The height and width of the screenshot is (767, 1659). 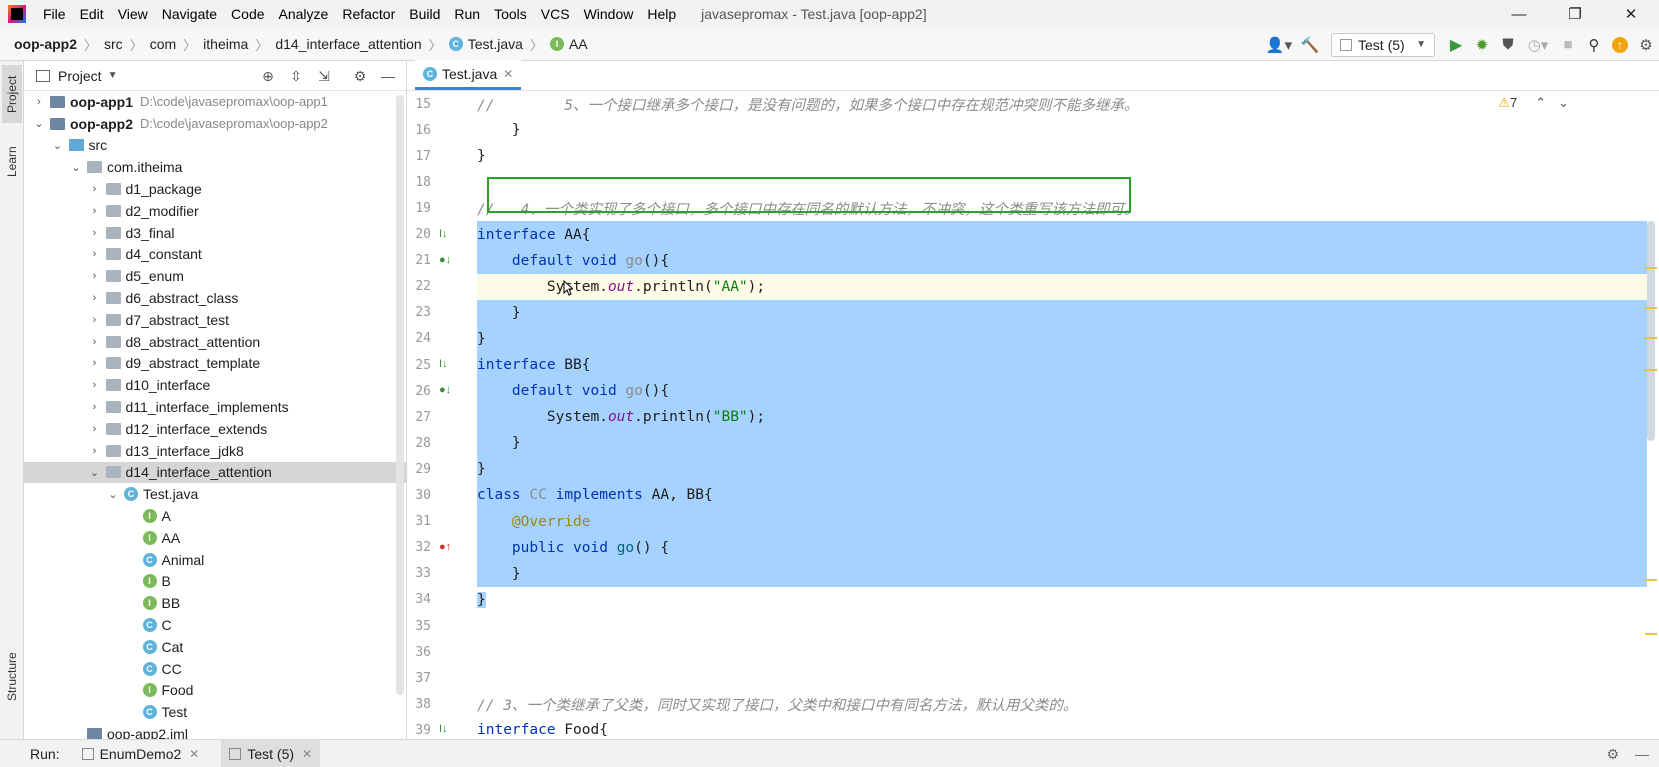 I want to click on learn-tool-tab: Learn, so click(x=12, y=162).